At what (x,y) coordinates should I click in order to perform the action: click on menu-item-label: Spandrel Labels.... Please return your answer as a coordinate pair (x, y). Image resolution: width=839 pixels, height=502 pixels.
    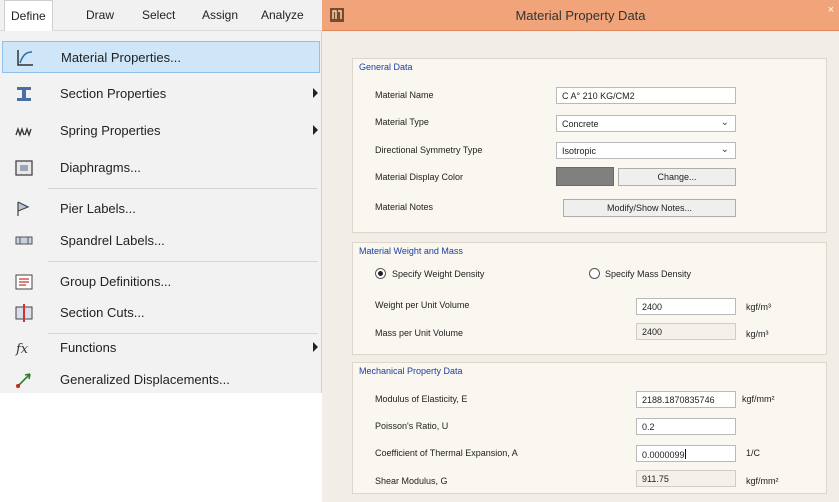
    Looking at the image, I should click on (112, 240).